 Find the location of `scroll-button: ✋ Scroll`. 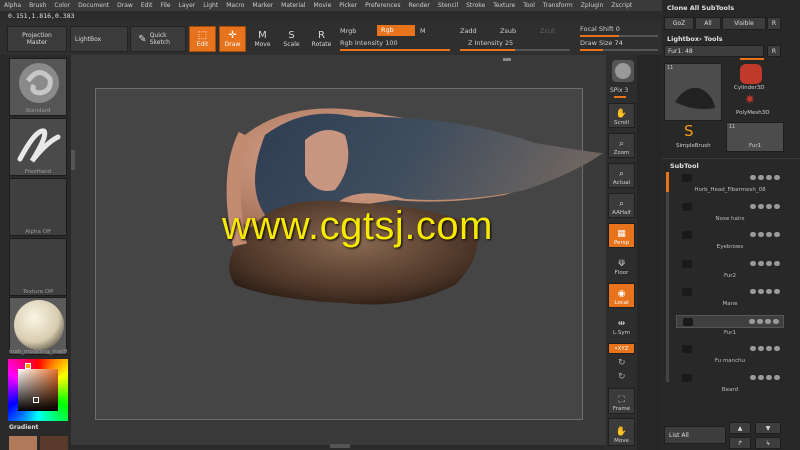

scroll-button: ✋ Scroll is located at coordinates (621, 115).